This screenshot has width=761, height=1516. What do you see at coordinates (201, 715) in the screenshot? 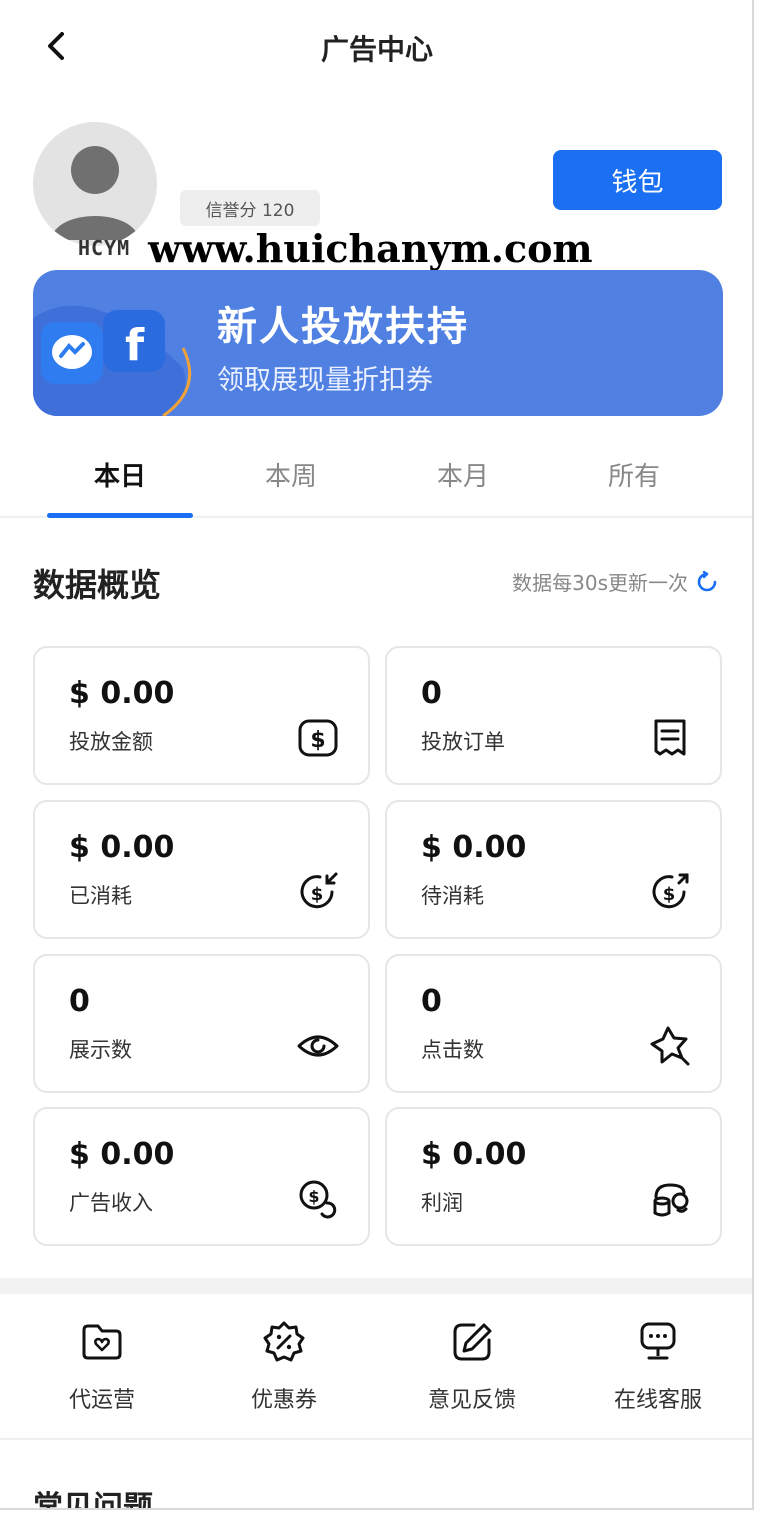
I see `stat-card-spend-amount: $ 0.00 投放金额 $` at bounding box center [201, 715].